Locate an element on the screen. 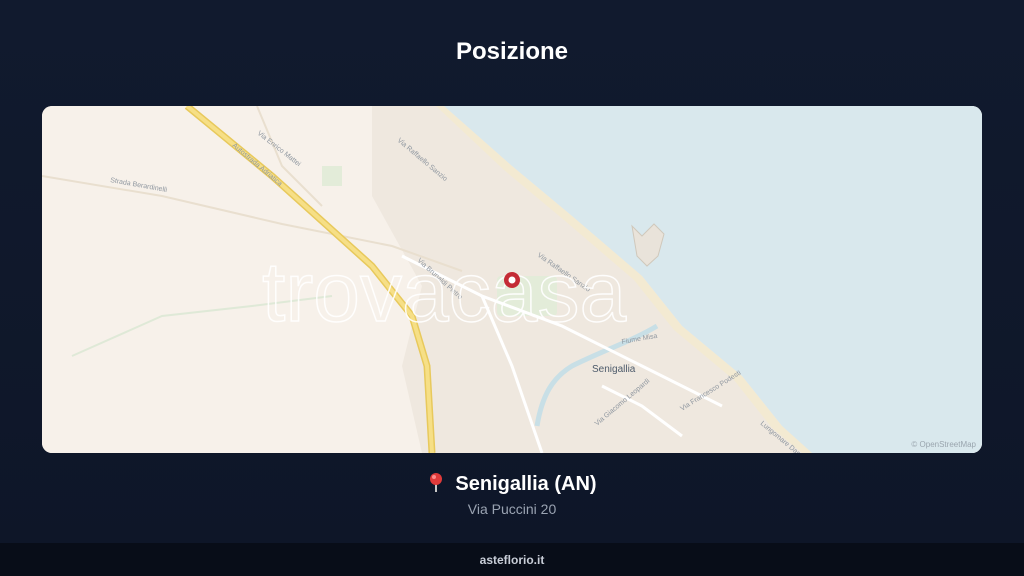 The height and width of the screenshot is (576, 1024). location-heading: Senigallia (AN) is located at coordinates (512, 484).